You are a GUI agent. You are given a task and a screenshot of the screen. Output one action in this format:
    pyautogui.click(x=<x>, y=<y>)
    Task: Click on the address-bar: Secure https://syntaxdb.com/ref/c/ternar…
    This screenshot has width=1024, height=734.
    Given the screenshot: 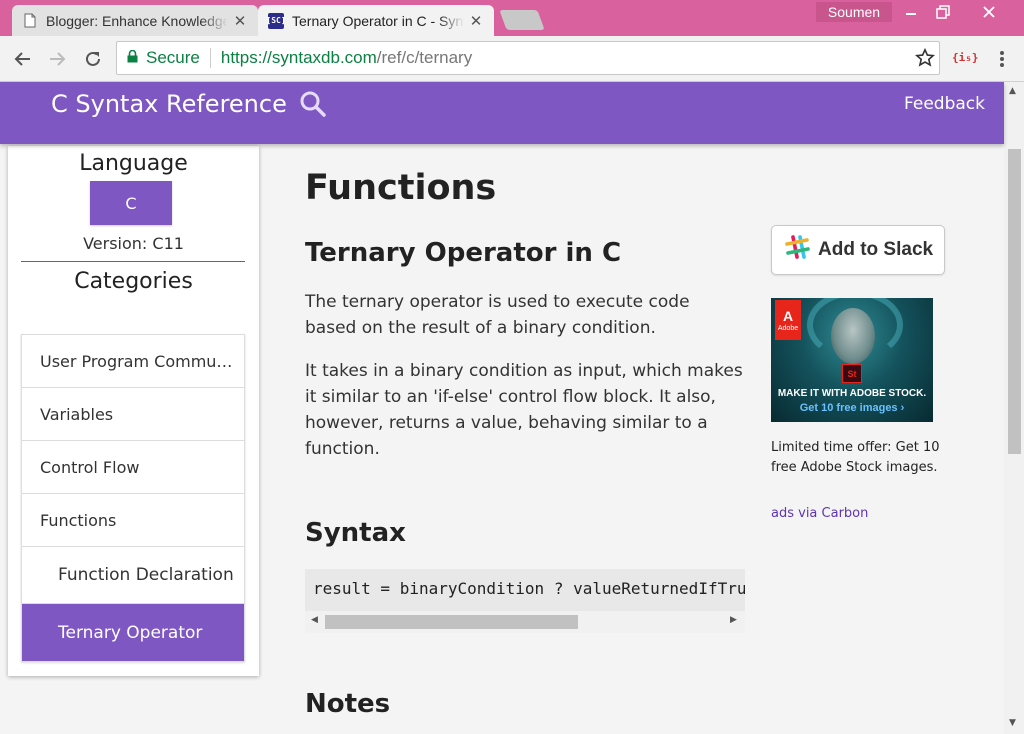 What is the action you would take?
    pyautogui.click(x=528, y=58)
    